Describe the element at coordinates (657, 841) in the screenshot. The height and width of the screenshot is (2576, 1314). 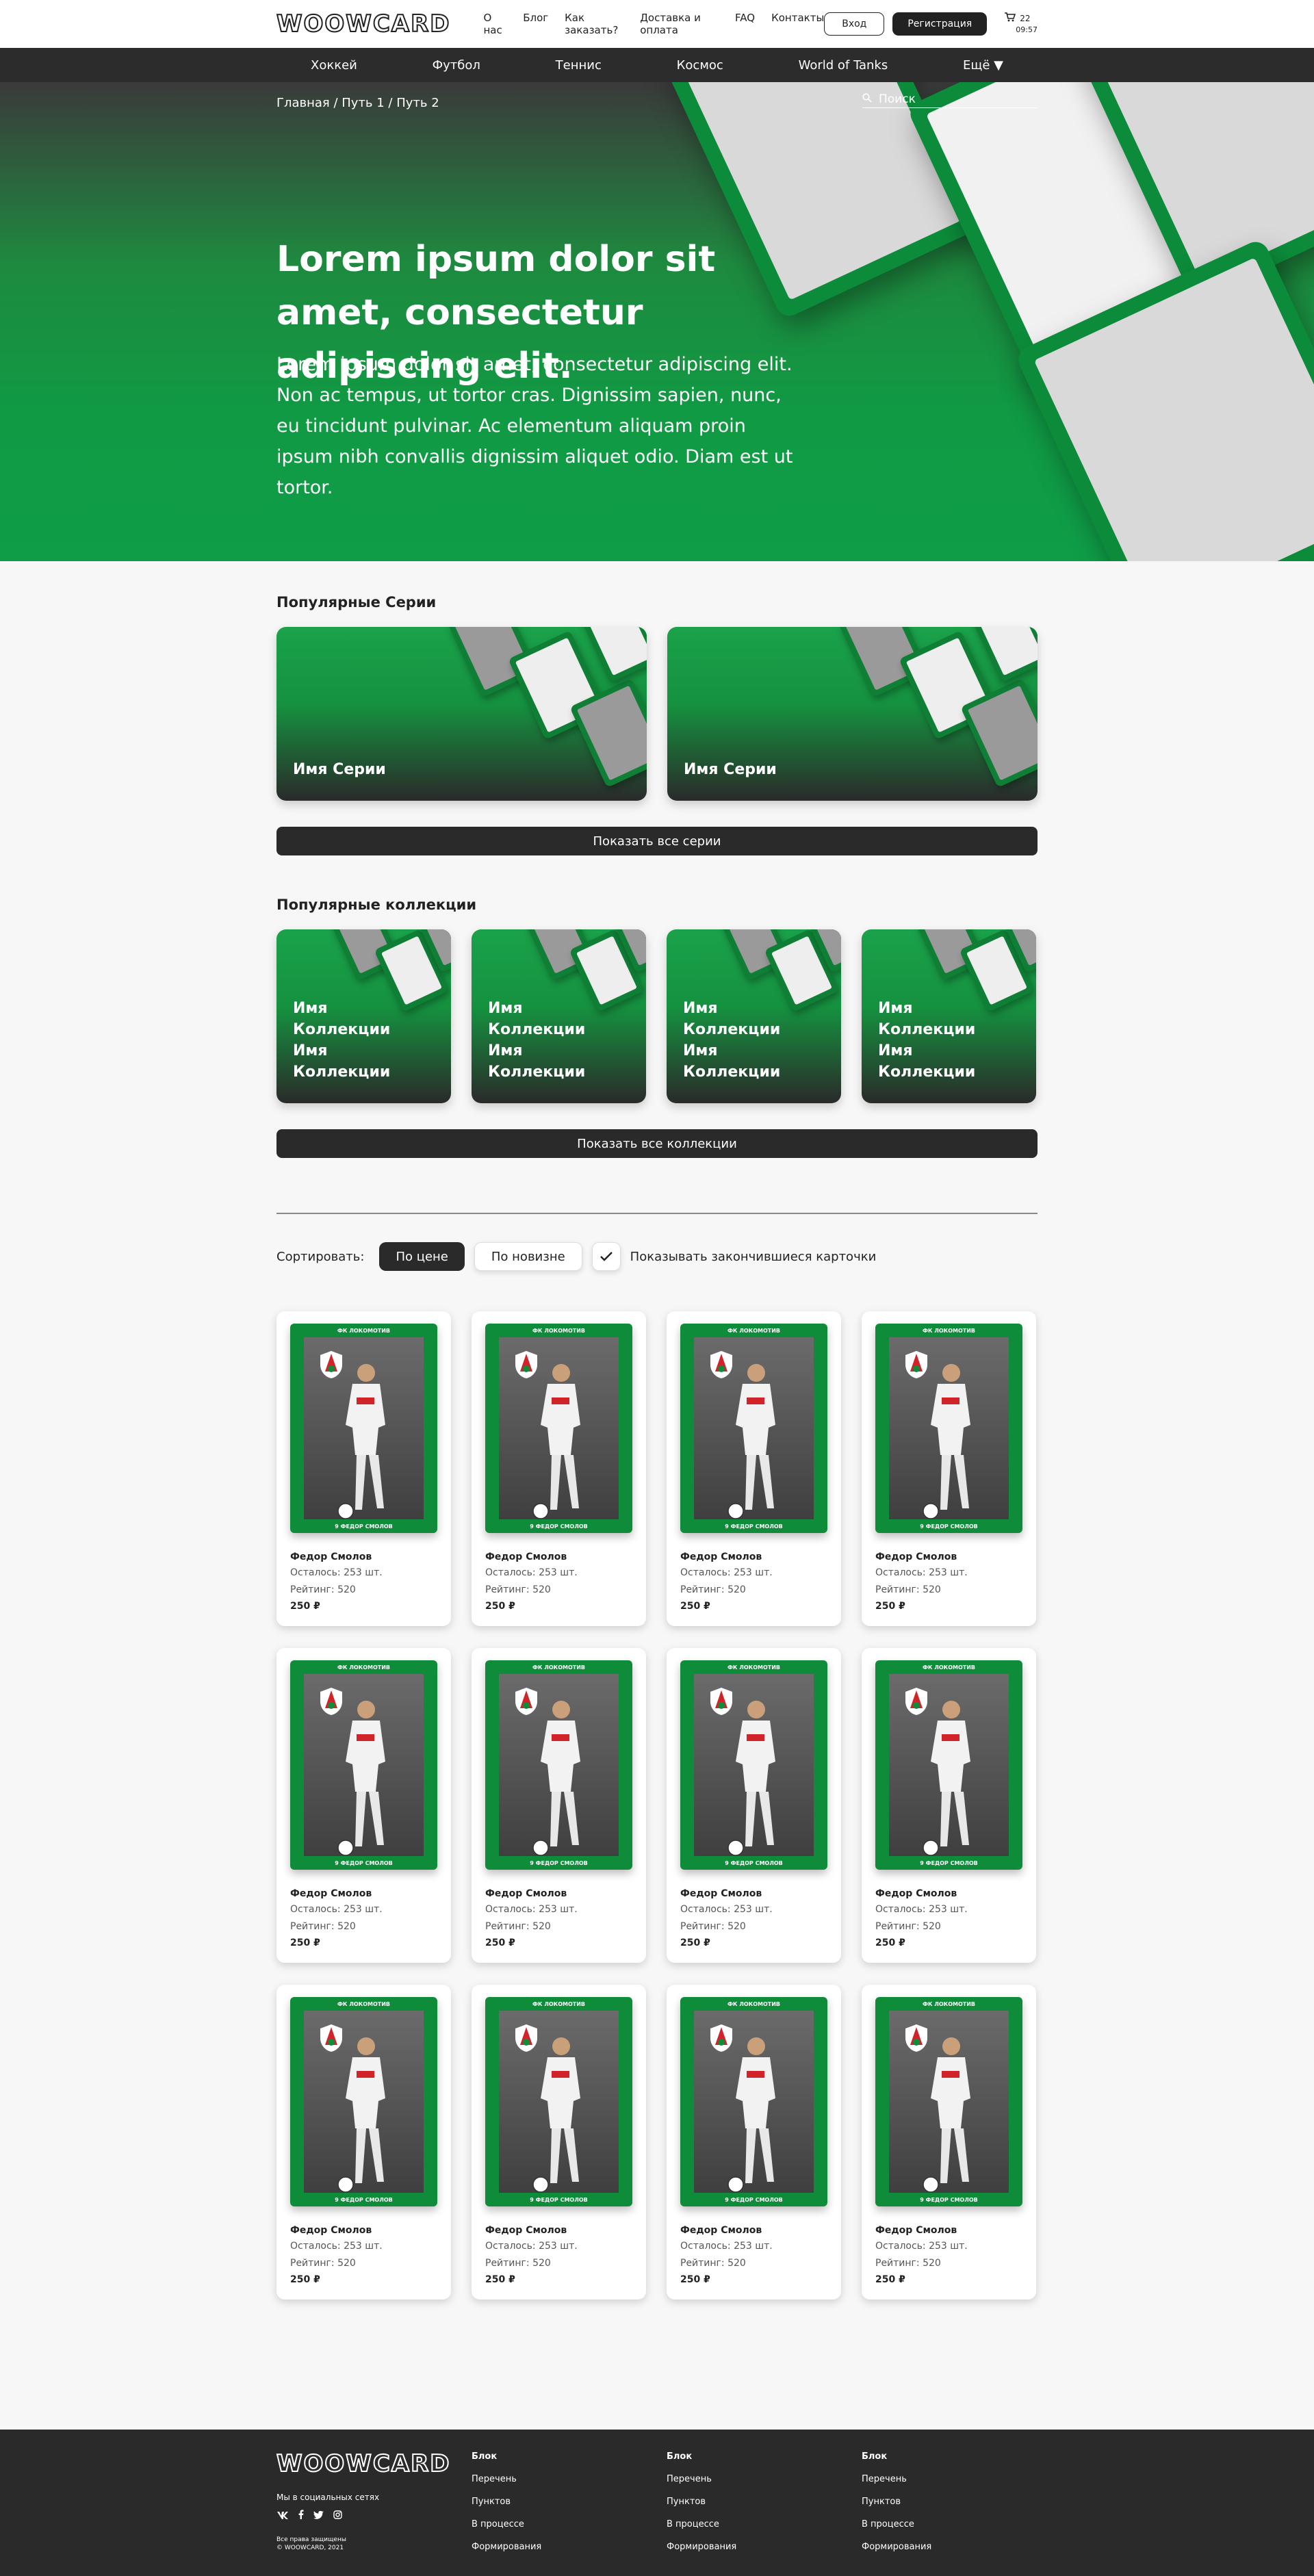
I see `show-all-series-button: Показать все серии` at that location.